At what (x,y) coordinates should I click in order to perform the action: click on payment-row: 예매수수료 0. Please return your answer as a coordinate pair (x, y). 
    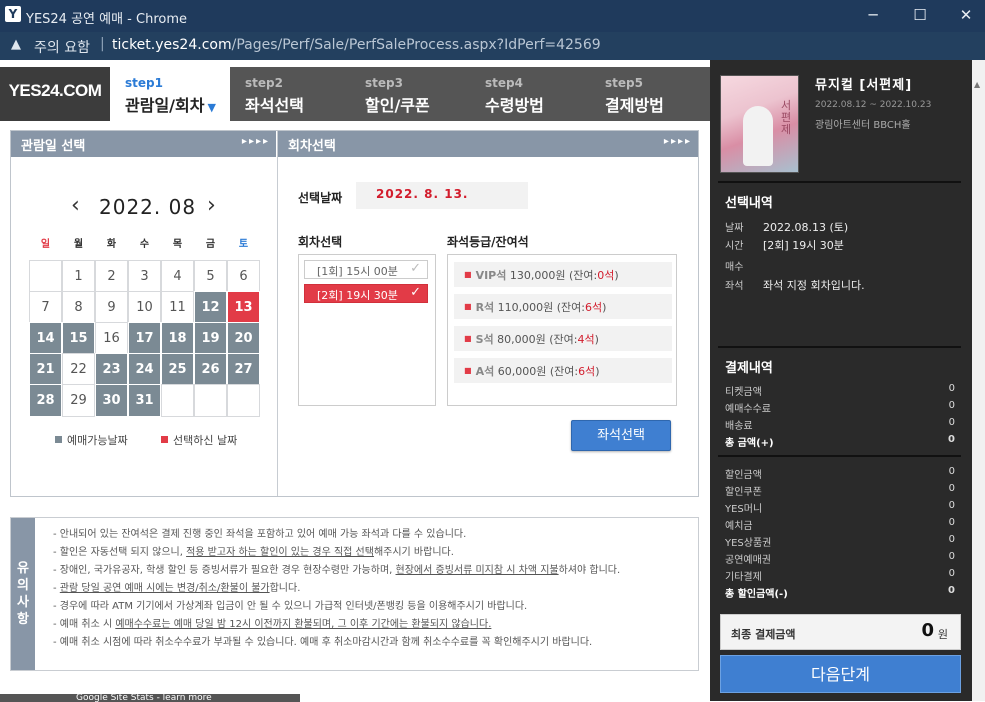
    Looking at the image, I should click on (841, 407).